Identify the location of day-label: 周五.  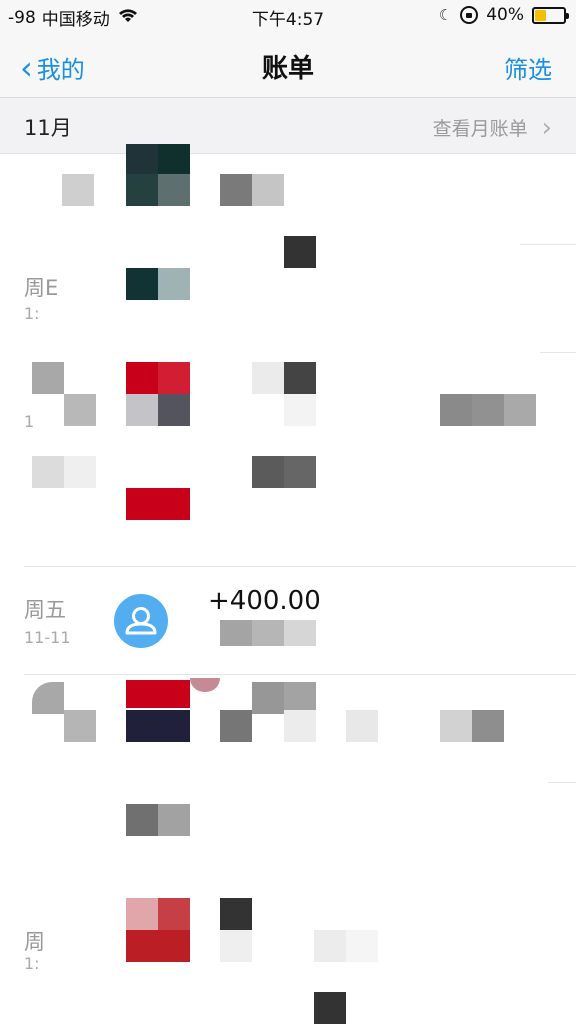
(45, 610).